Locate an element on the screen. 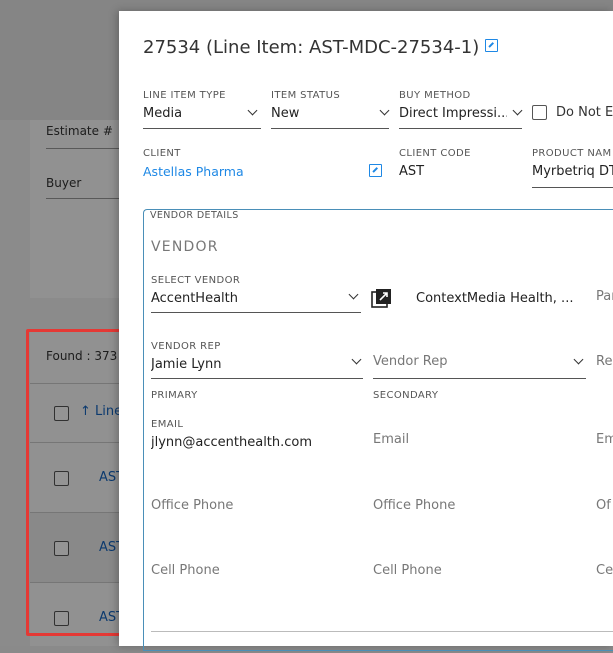 The image size is (613, 653). partial-column: Par is located at coordinates (604, 296).